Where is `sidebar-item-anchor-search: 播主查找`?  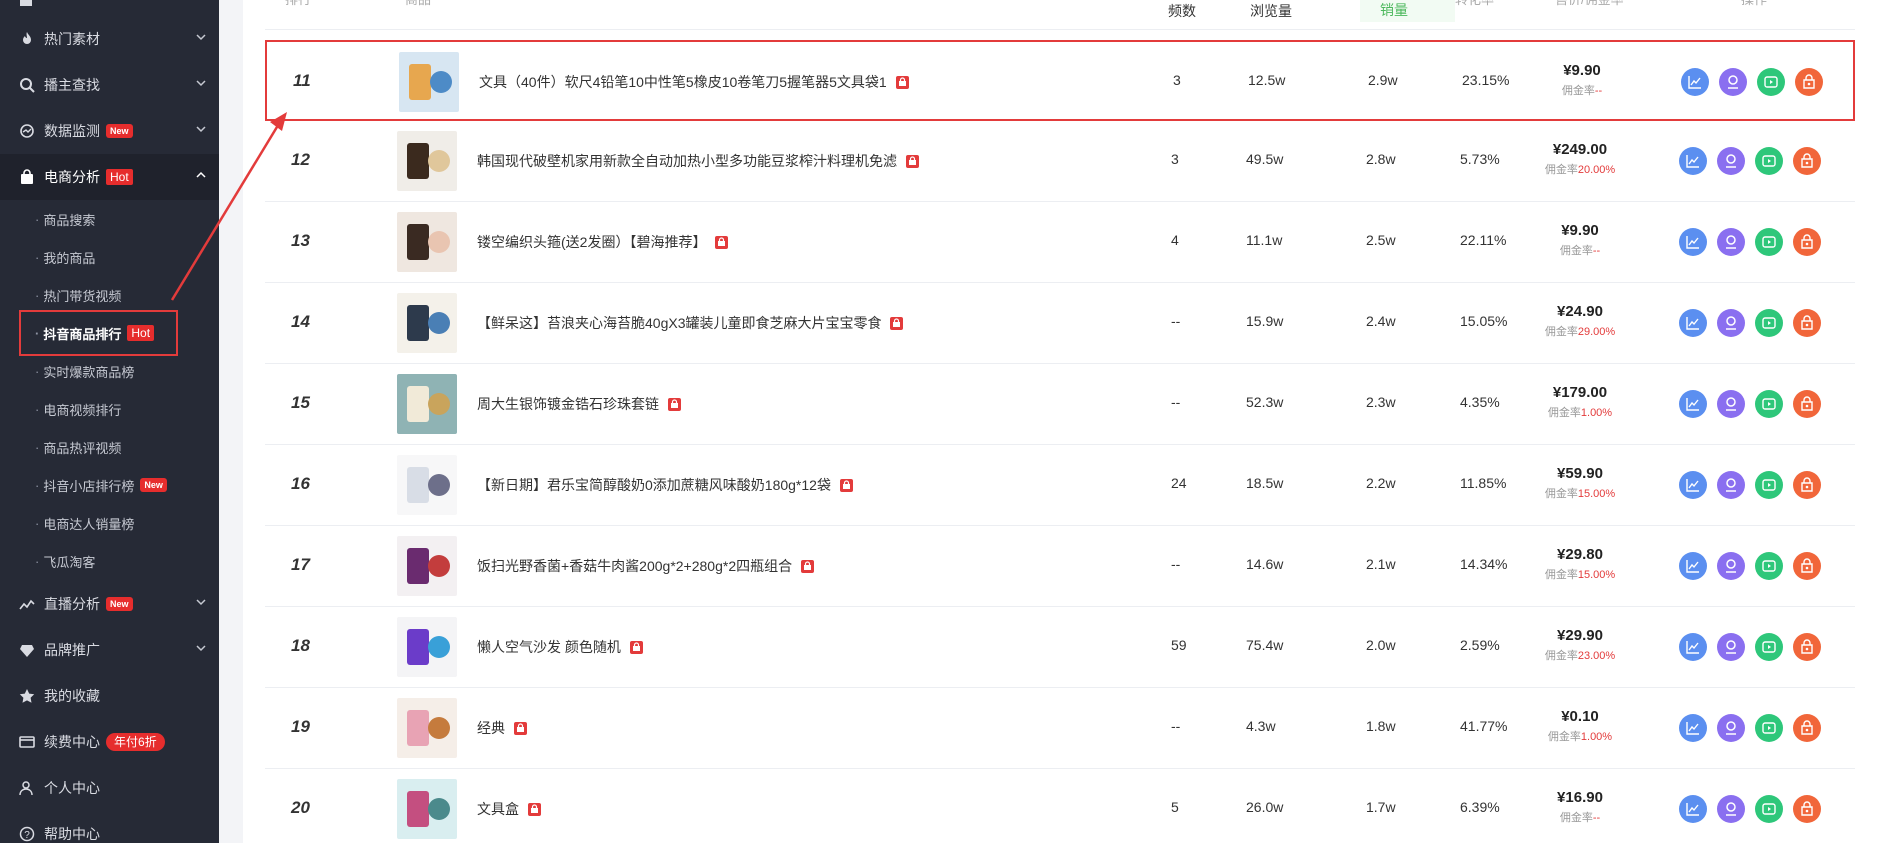
sidebar-item-anchor-search: 播主查找 is located at coordinates (109, 85).